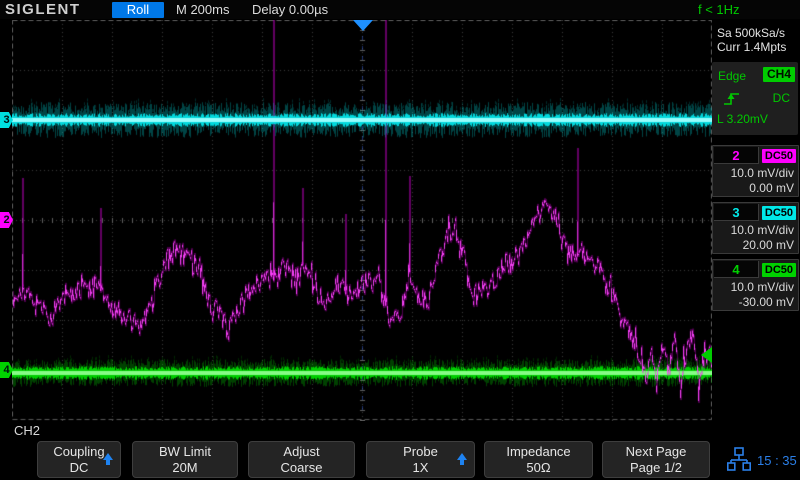  I want to click on brand-logo: SIGLENT, so click(43, 9).